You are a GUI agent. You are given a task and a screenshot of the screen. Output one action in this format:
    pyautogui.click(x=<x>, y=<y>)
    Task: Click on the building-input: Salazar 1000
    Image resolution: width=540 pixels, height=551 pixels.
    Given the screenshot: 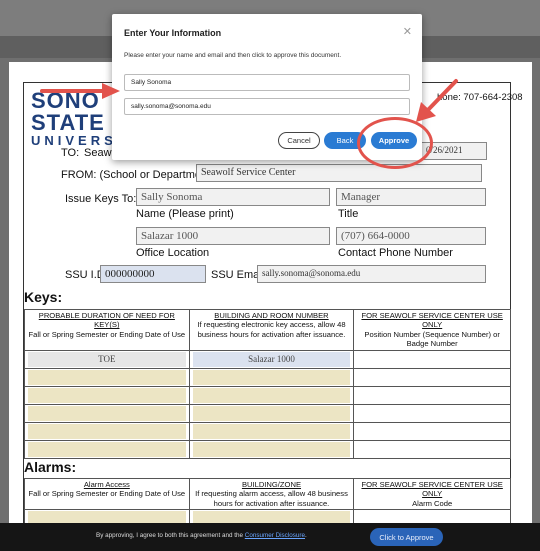 What is the action you would take?
    pyautogui.click(x=271, y=359)
    